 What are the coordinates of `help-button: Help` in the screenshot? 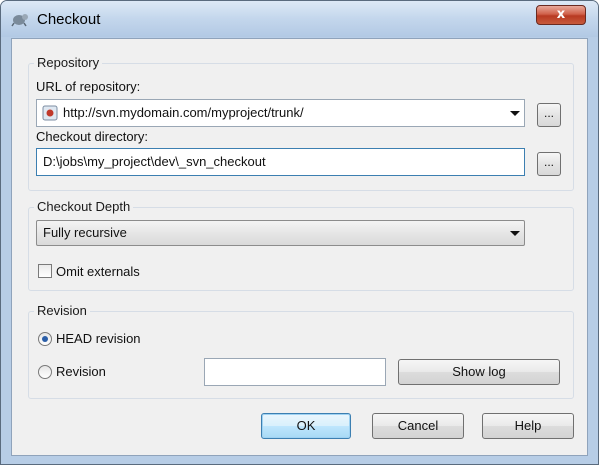 It's located at (528, 426).